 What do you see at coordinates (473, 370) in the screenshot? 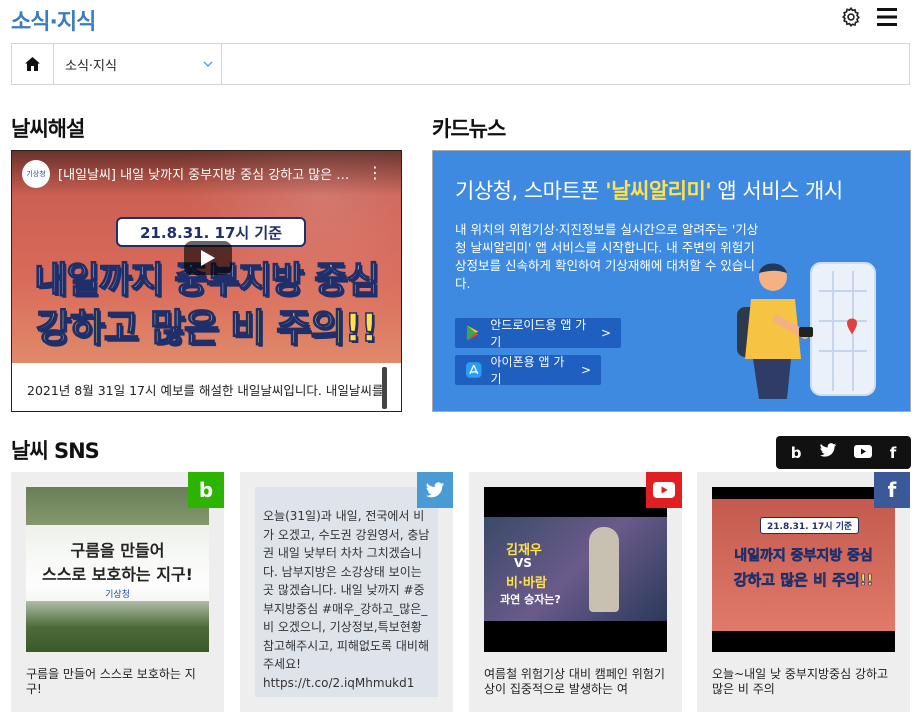
I see `app-store-icon` at bounding box center [473, 370].